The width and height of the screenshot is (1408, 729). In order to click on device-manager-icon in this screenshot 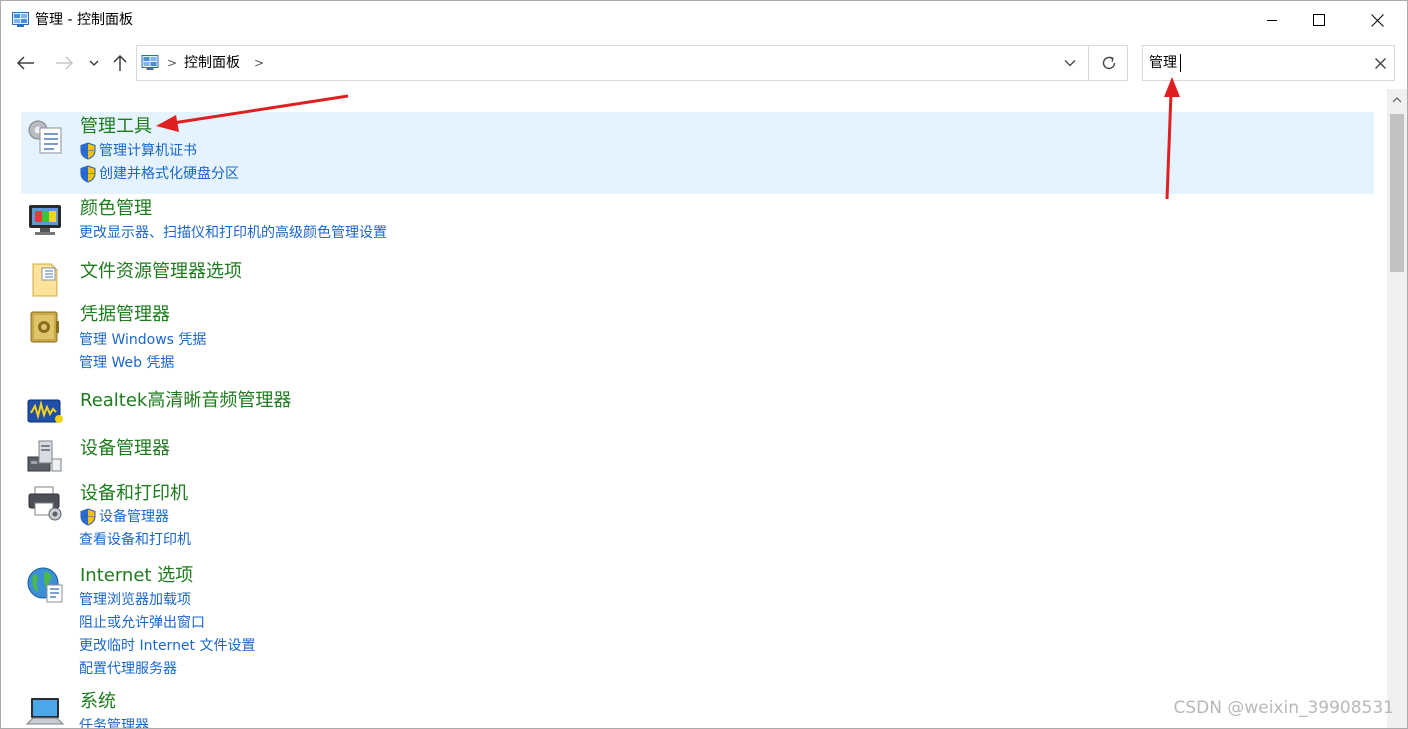, I will do `click(44, 456)`.